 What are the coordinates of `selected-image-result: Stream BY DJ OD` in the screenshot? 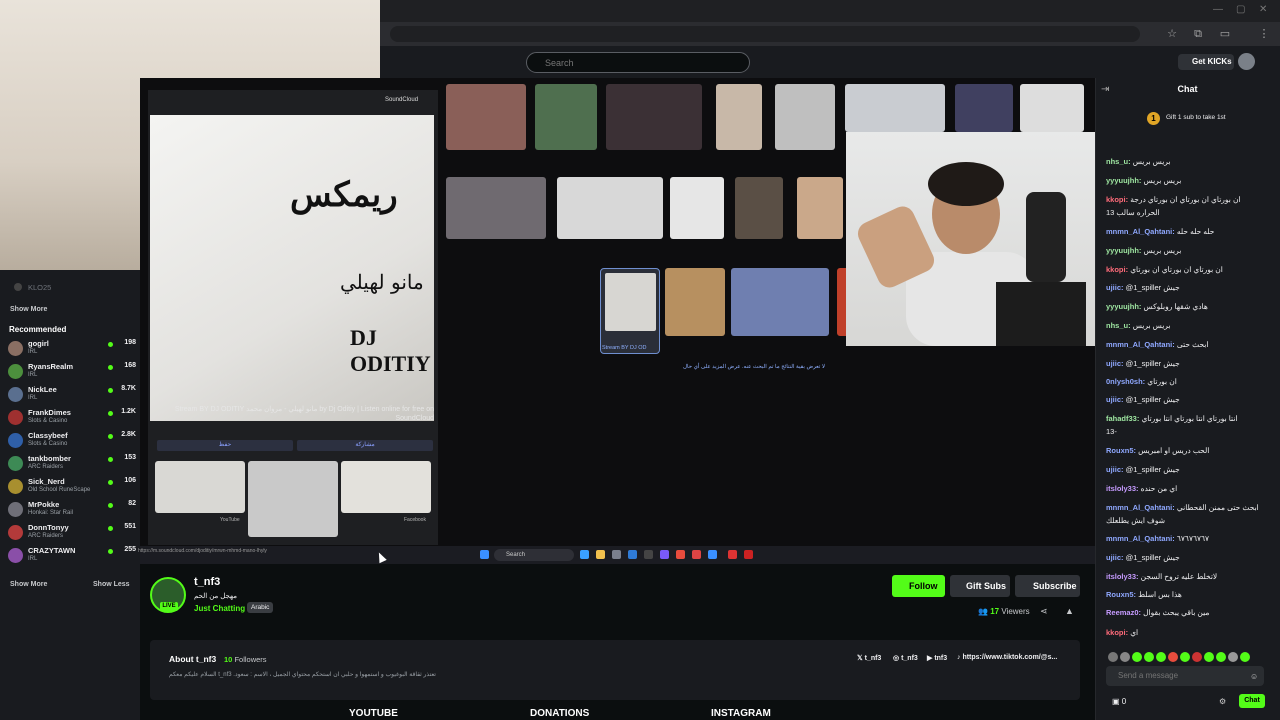 It's located at (630, 311).